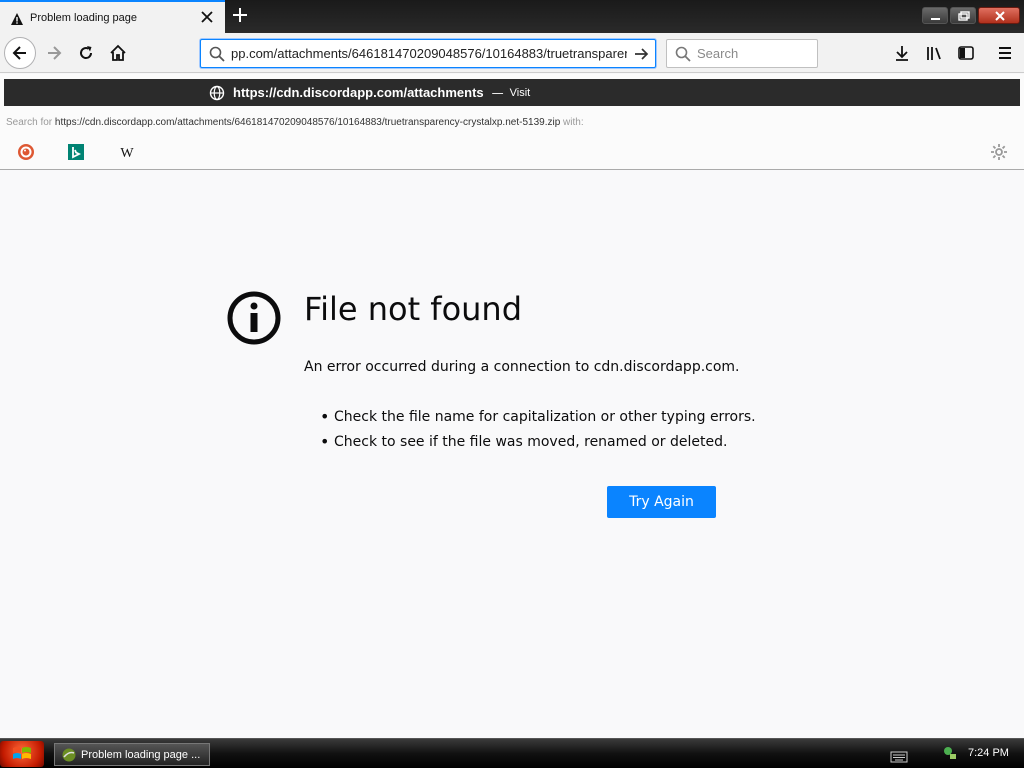 This screenshot has width=1024, height=768. Describe the element at coordinates (999, 154) in the screenshot. I see `gear-icon` at that location.